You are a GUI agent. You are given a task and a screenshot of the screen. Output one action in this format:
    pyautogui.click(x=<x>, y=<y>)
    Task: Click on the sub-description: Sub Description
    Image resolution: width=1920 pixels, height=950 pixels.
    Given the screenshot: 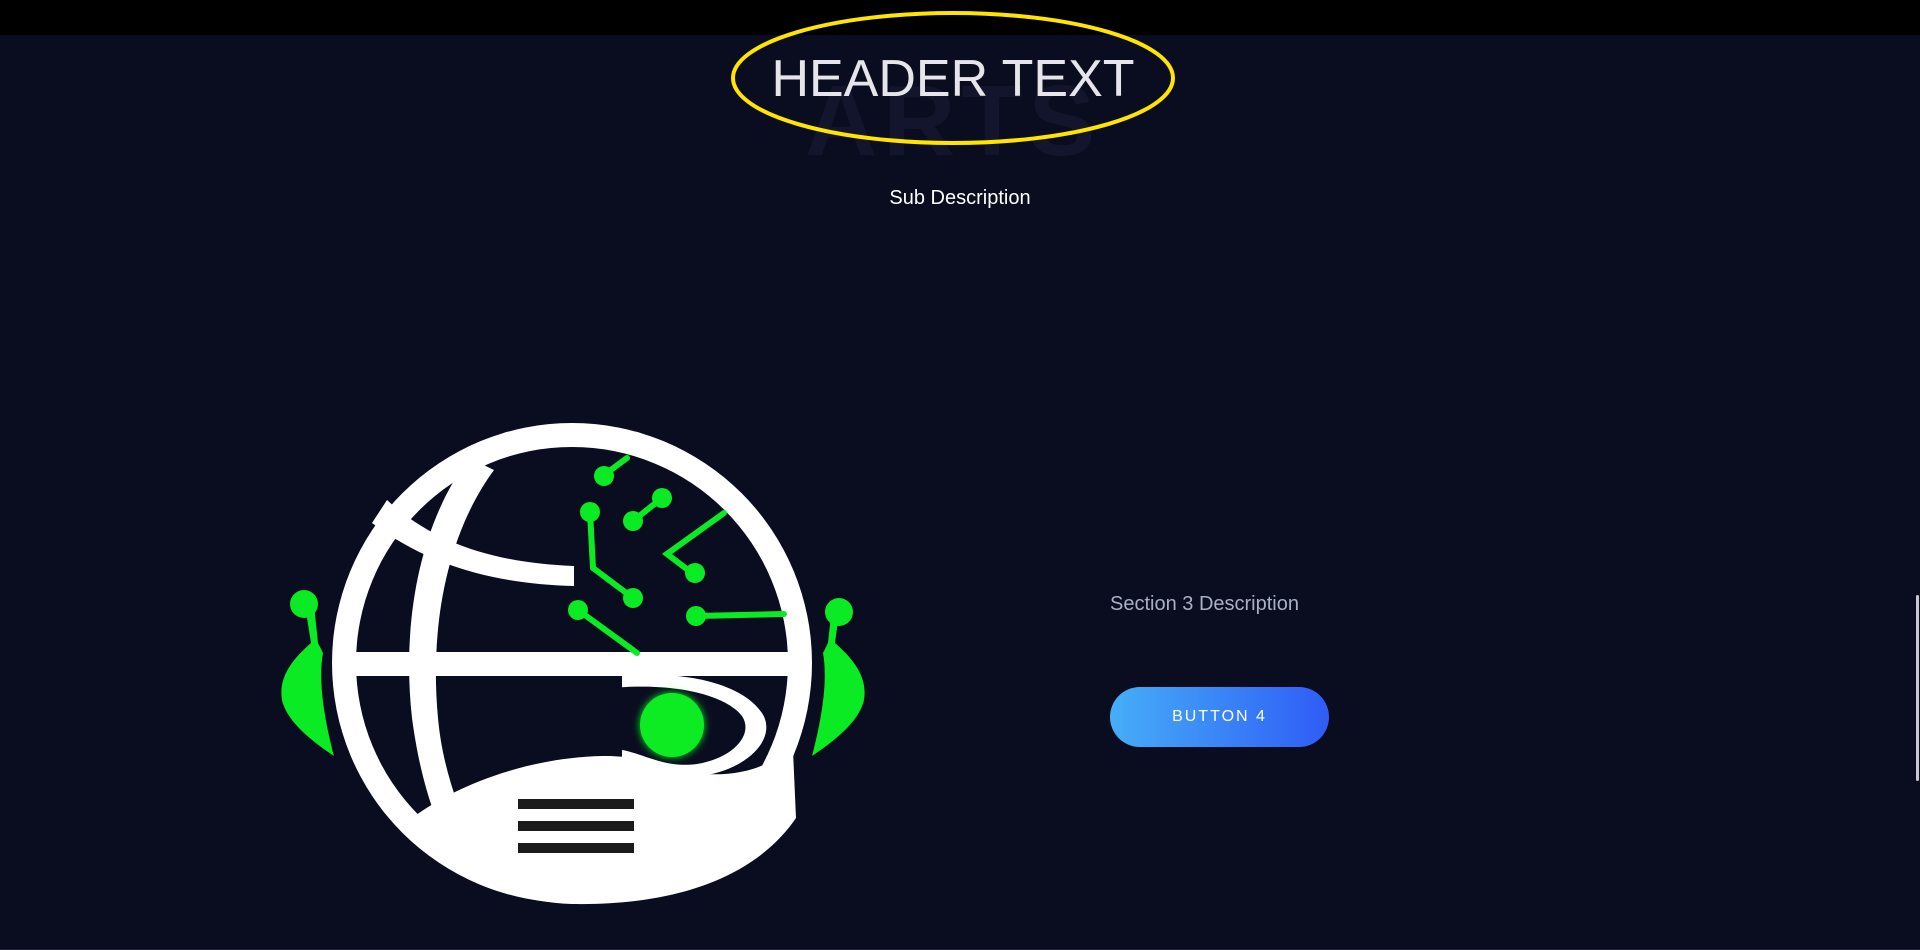 What is the action you would take?
    pyautogui.click(x=960, y=198)
    